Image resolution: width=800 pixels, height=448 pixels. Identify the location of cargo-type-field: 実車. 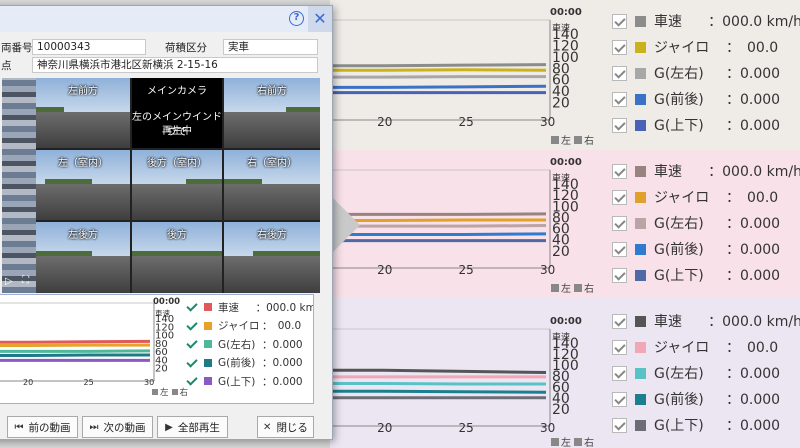
(270, 47).